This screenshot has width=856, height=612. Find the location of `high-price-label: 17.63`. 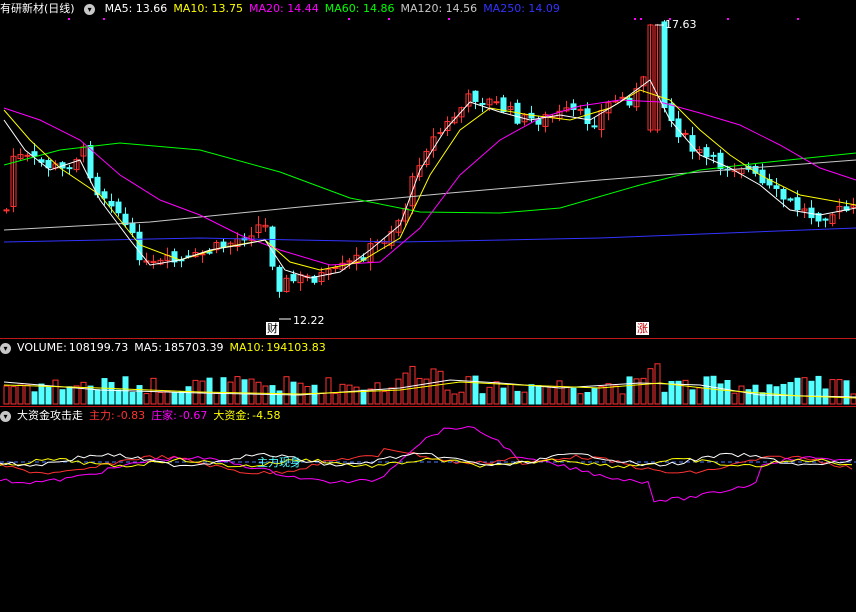

high-price-label: 17.63 is located at coordinates (681, 24).